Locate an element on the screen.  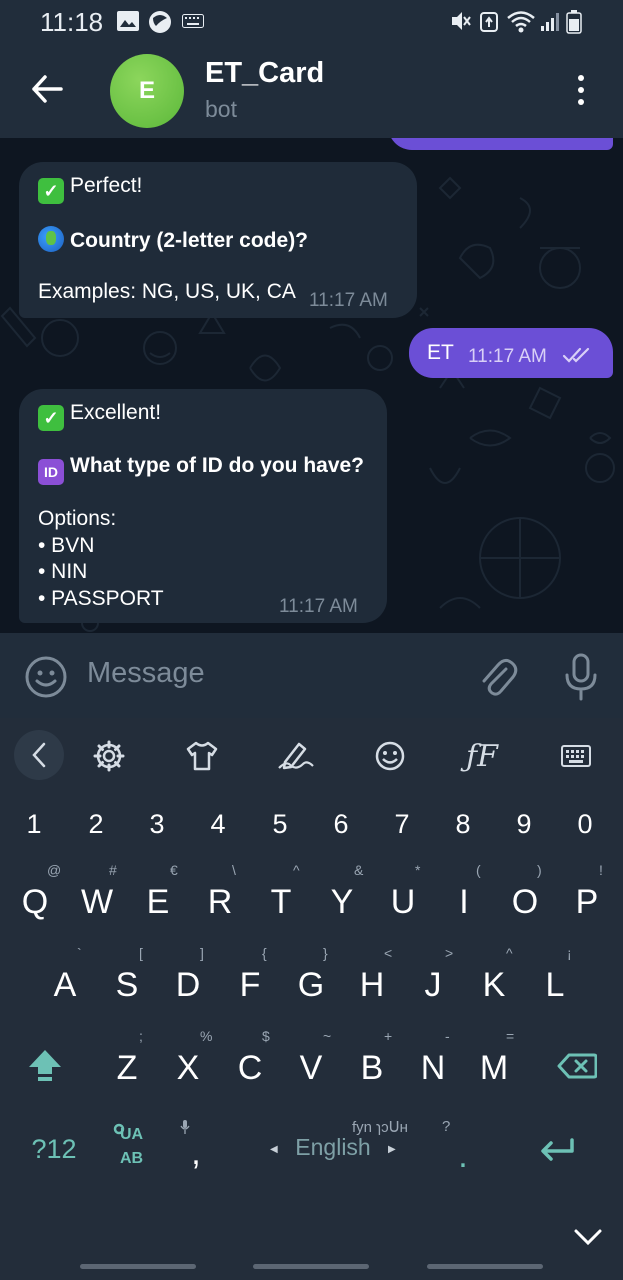
enter-key is located at coordinates (557, 1150).